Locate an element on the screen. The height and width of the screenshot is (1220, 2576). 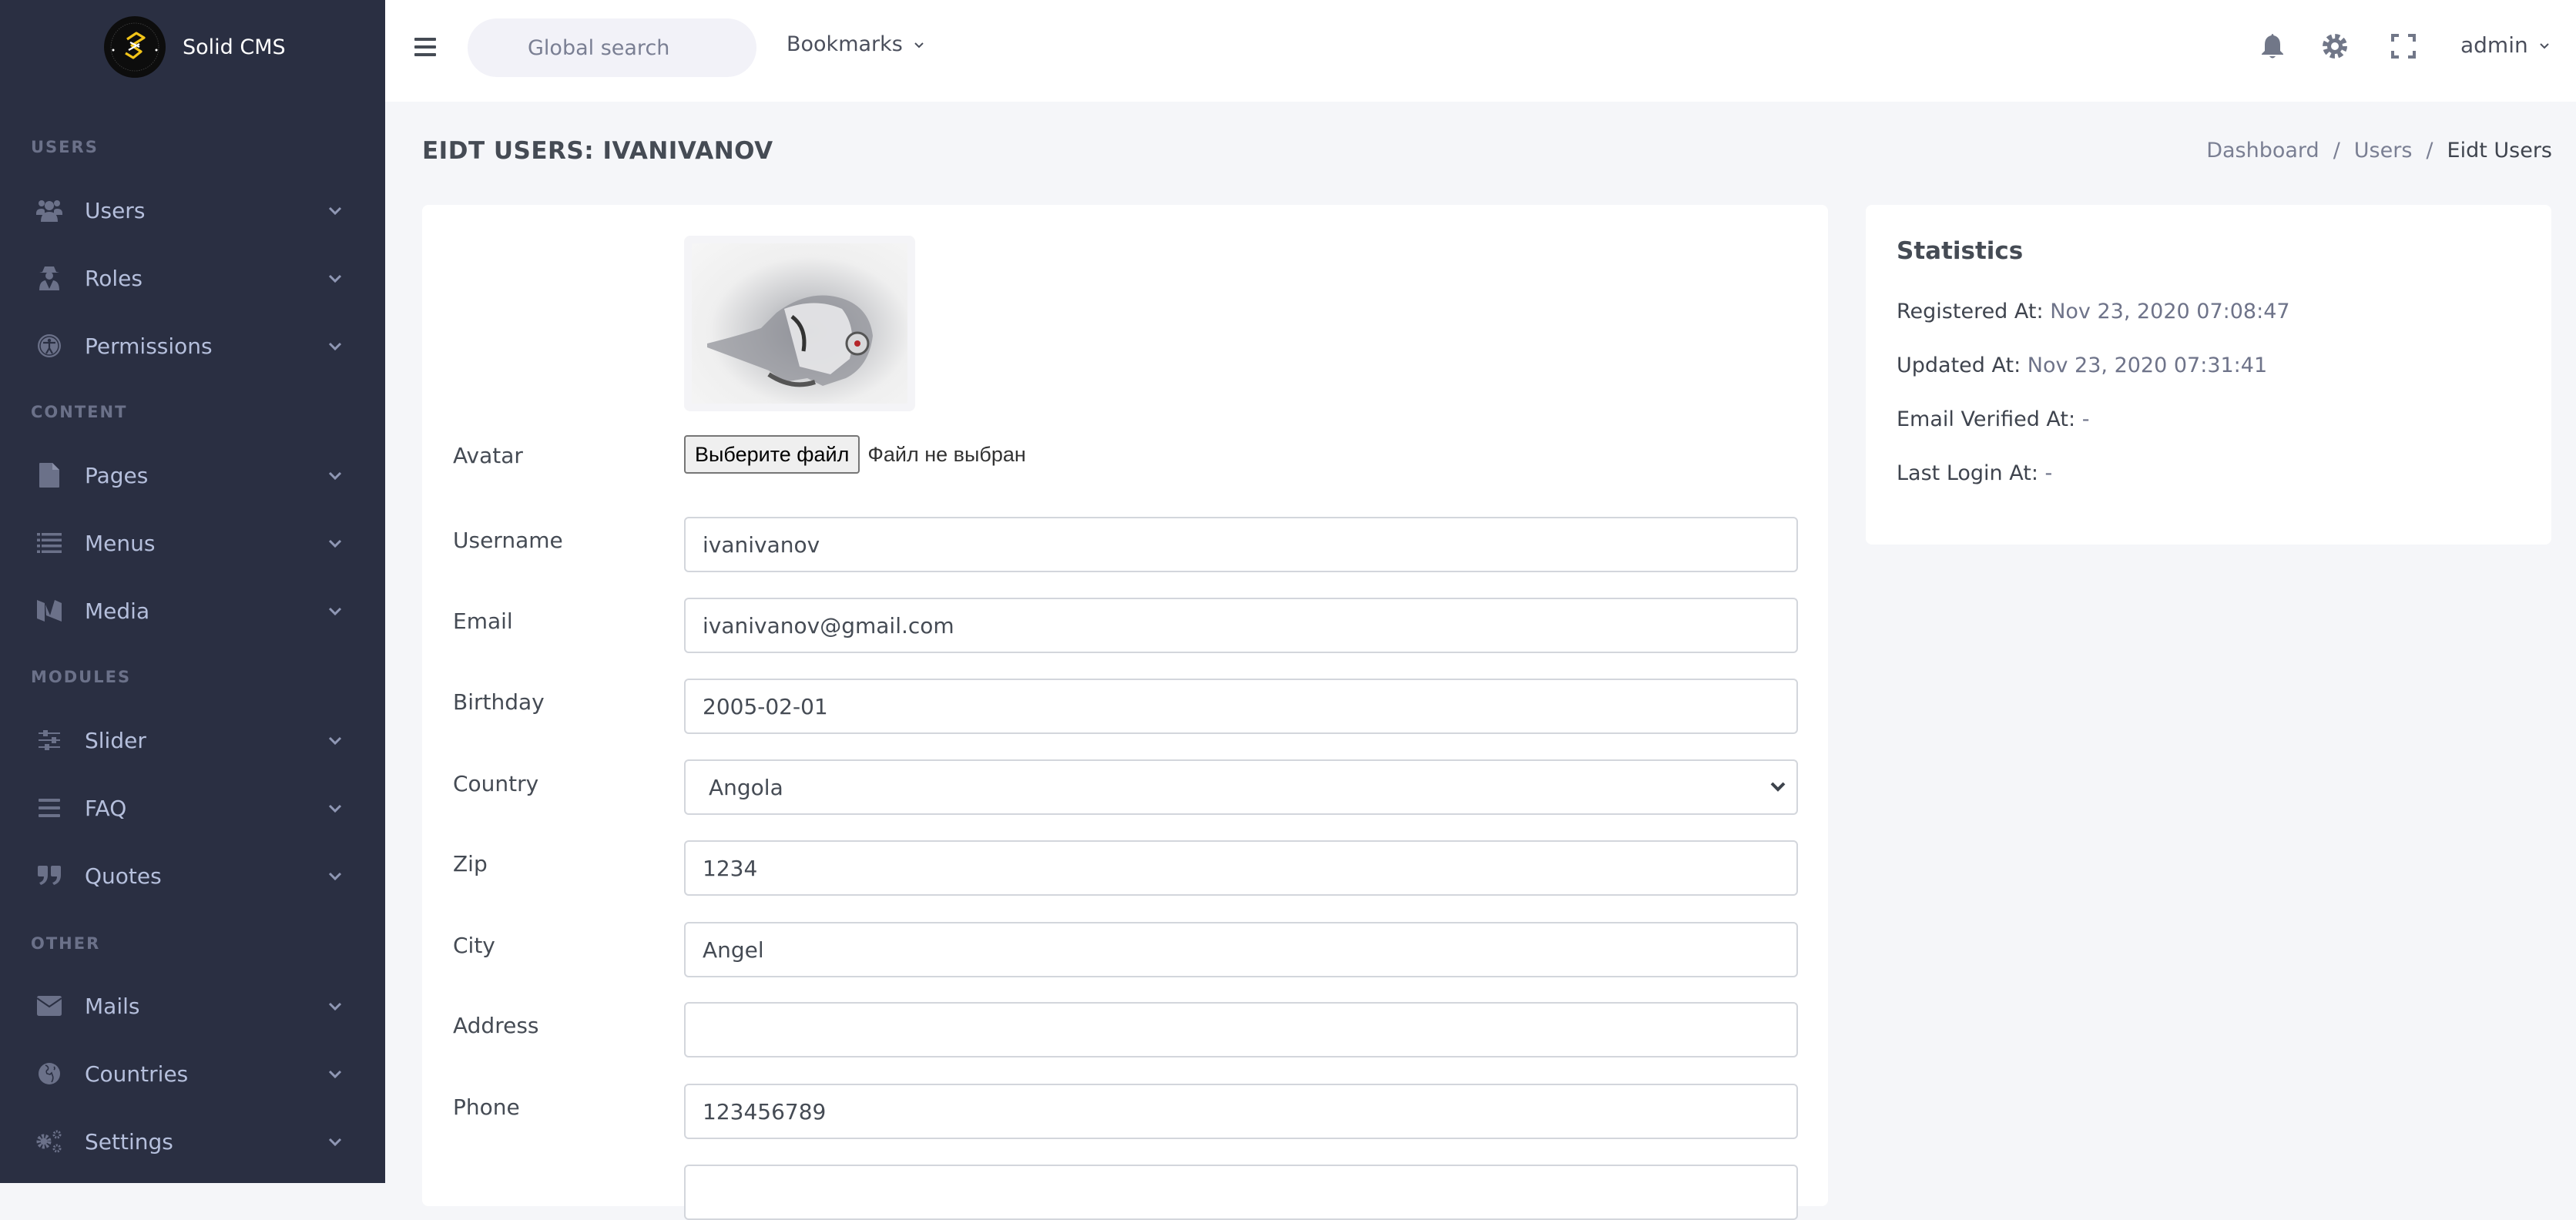
stat-email-verified-at: Email Verified At: - is located at coordinates (1993, 419).